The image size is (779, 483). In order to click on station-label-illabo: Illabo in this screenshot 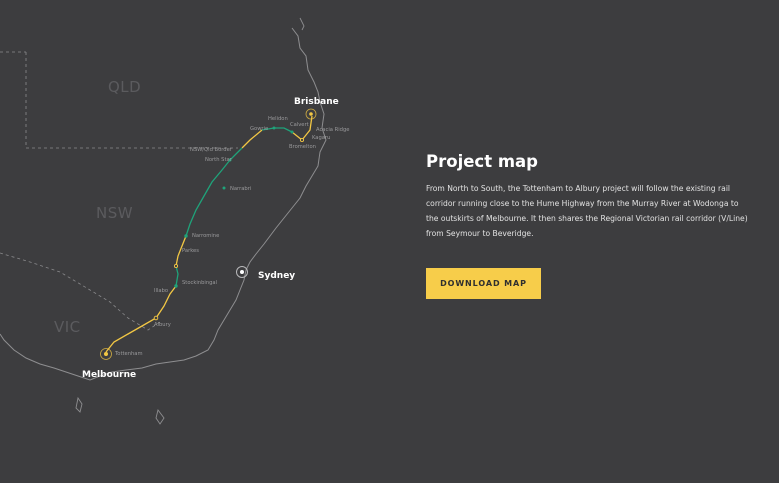, I will do `click(161, 291)`.